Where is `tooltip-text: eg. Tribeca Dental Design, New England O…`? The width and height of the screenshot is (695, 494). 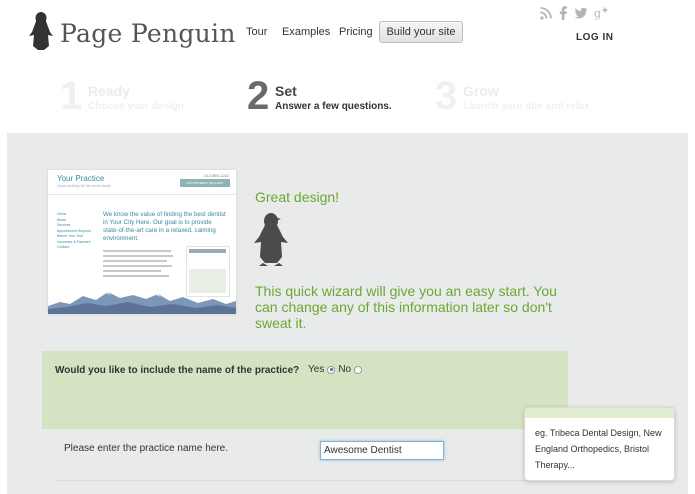 tooltip-text: eg. Tribeca Dental Design, New England O… is located at coordinates (598, 449).